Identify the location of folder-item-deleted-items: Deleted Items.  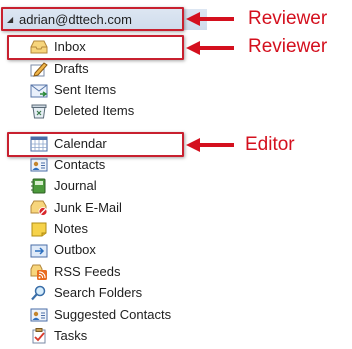
(115, 110).